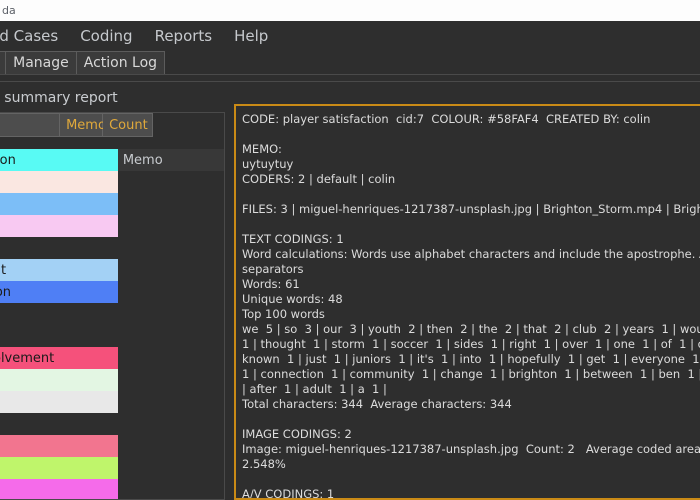 Image resolution: width=700 pixels, height=500 pixels. I want to click on table-row: emotions, so click(112, 424).